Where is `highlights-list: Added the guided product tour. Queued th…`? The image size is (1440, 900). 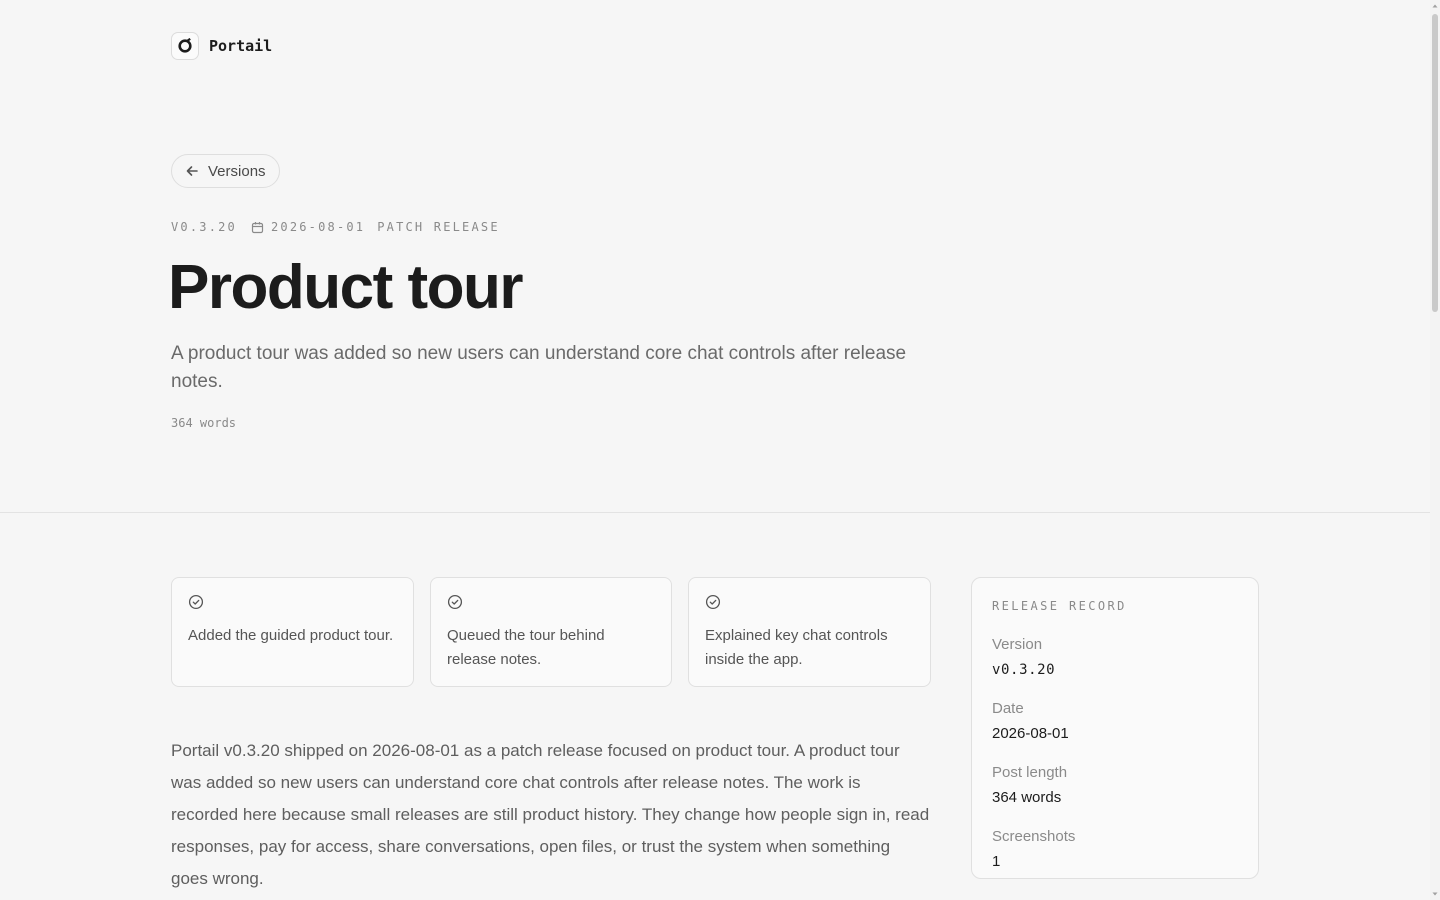 highlights-list: Added the guided product tour. Queued th… is located at coordinates (551, 632).